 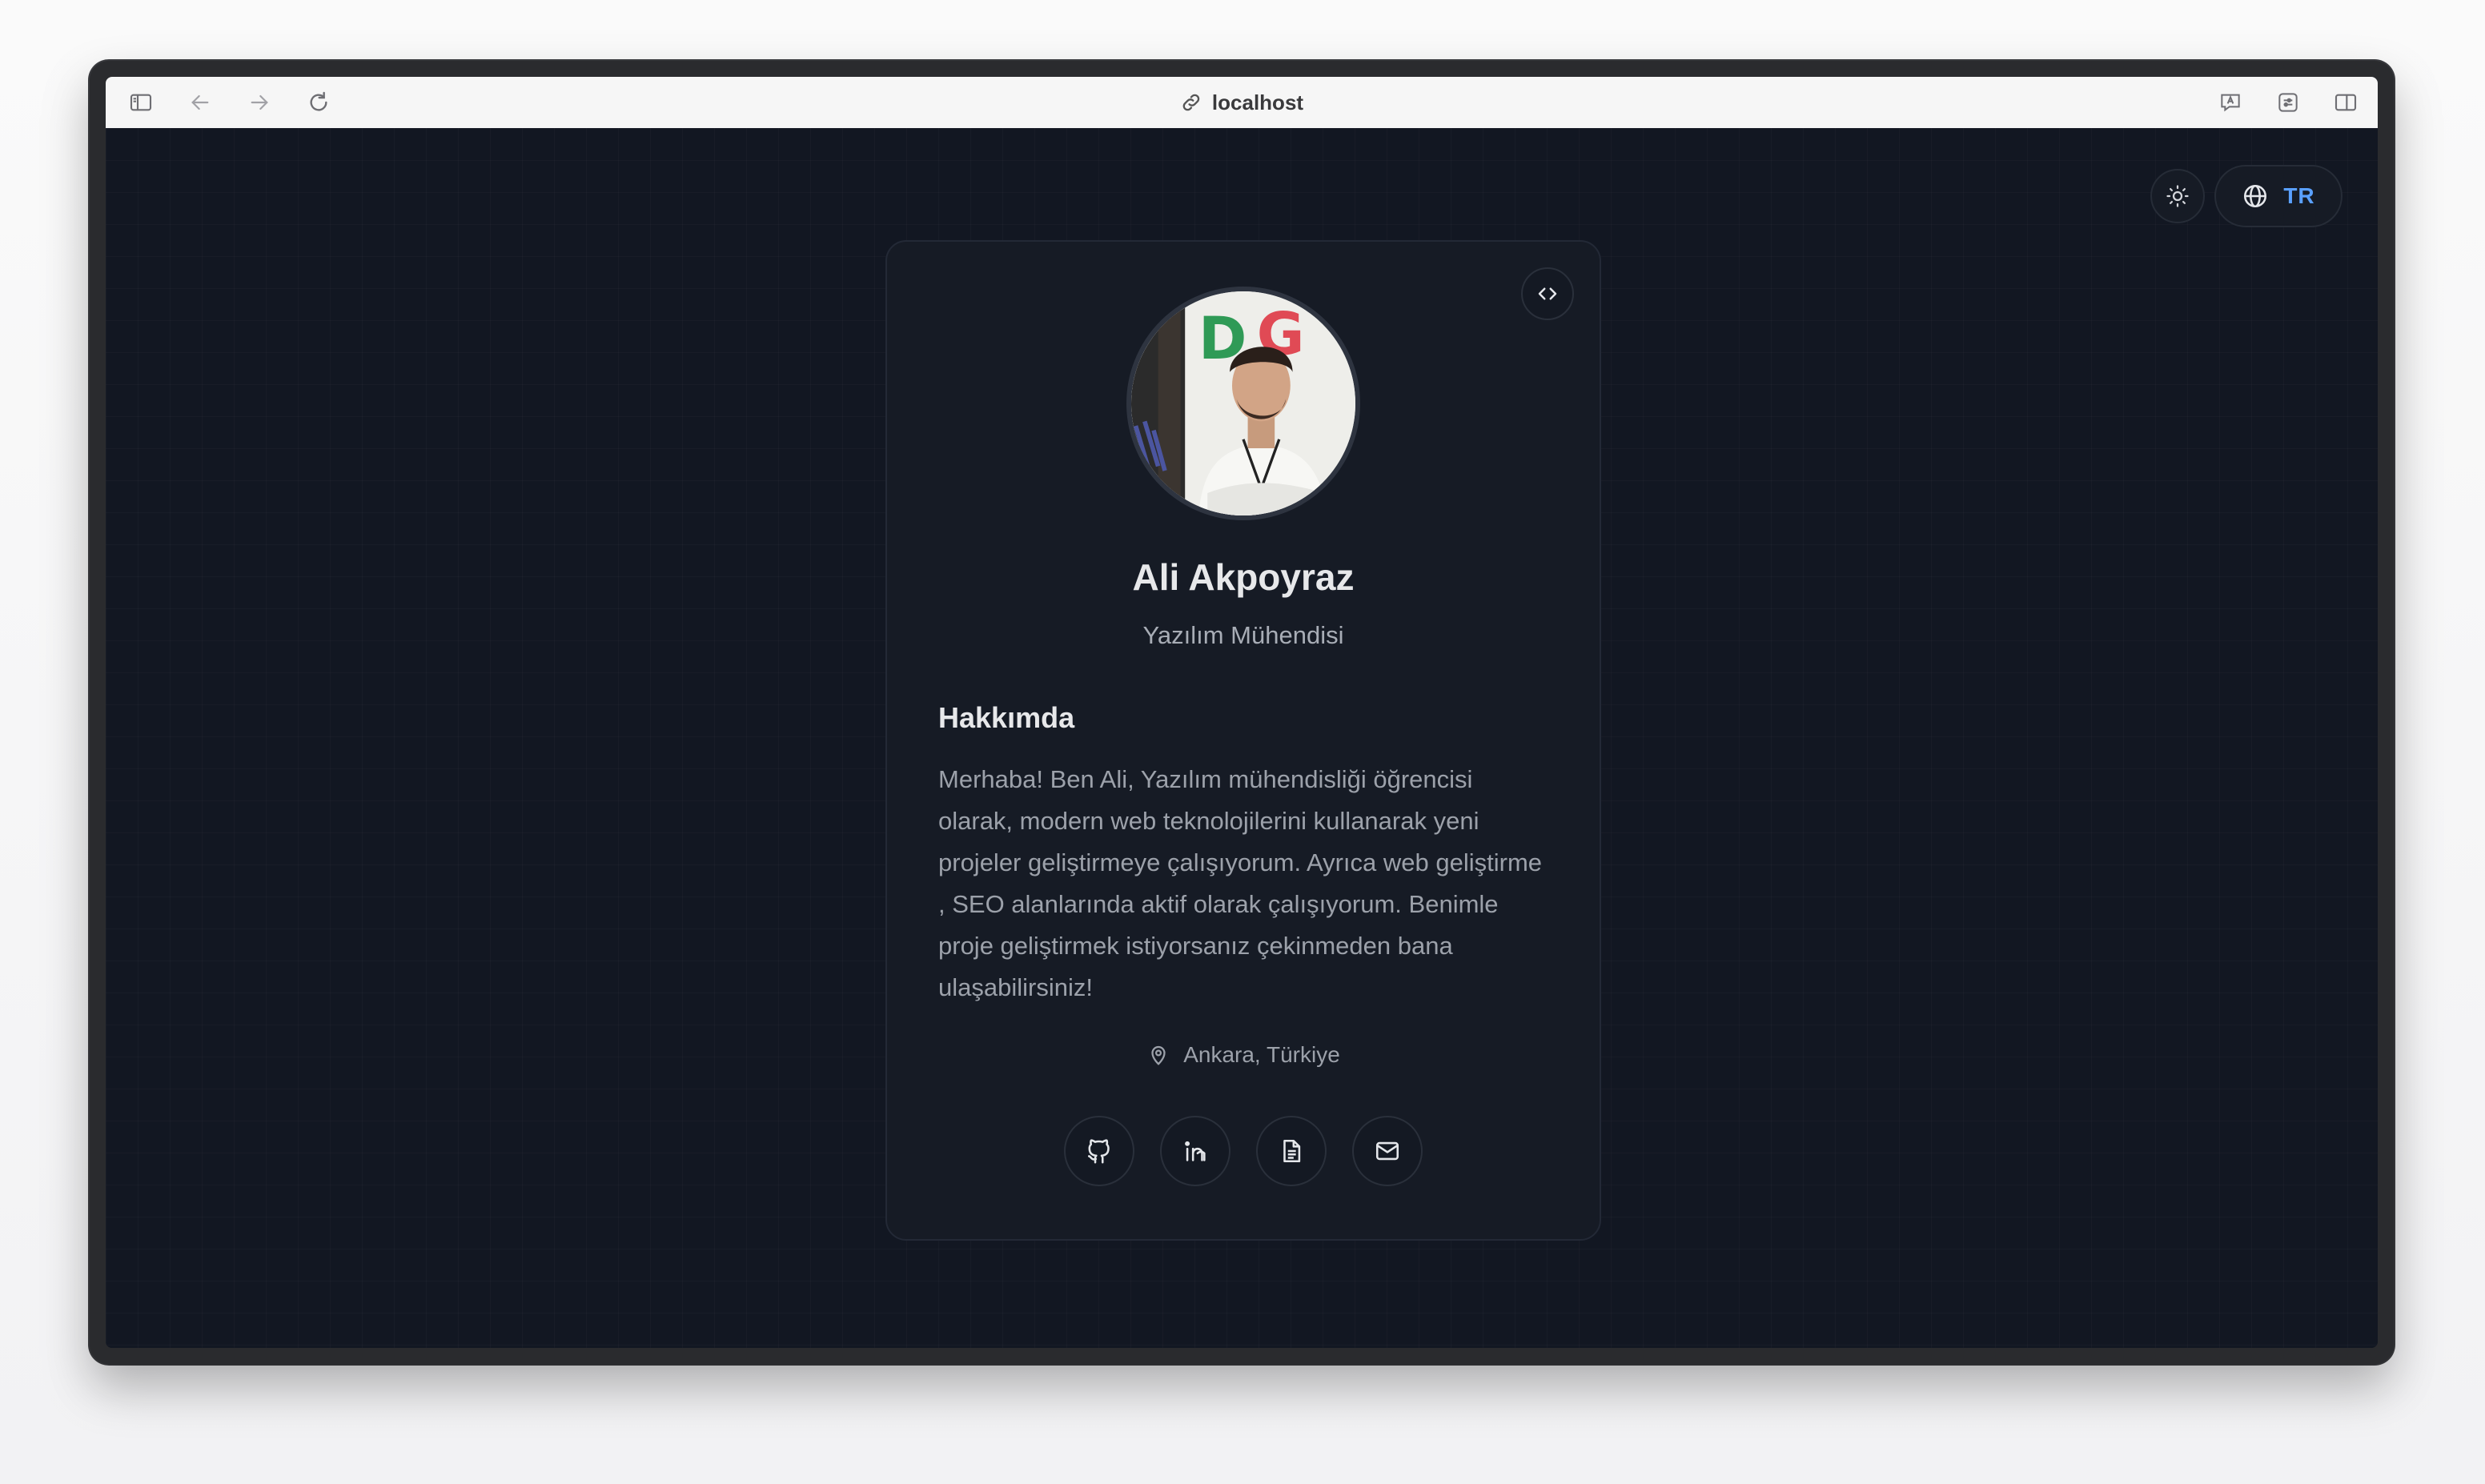 What do you see at coordinates (2278, 196) in the screenshot?
I see `language-toggle-button: TR` at bounding box center [2278, 196].